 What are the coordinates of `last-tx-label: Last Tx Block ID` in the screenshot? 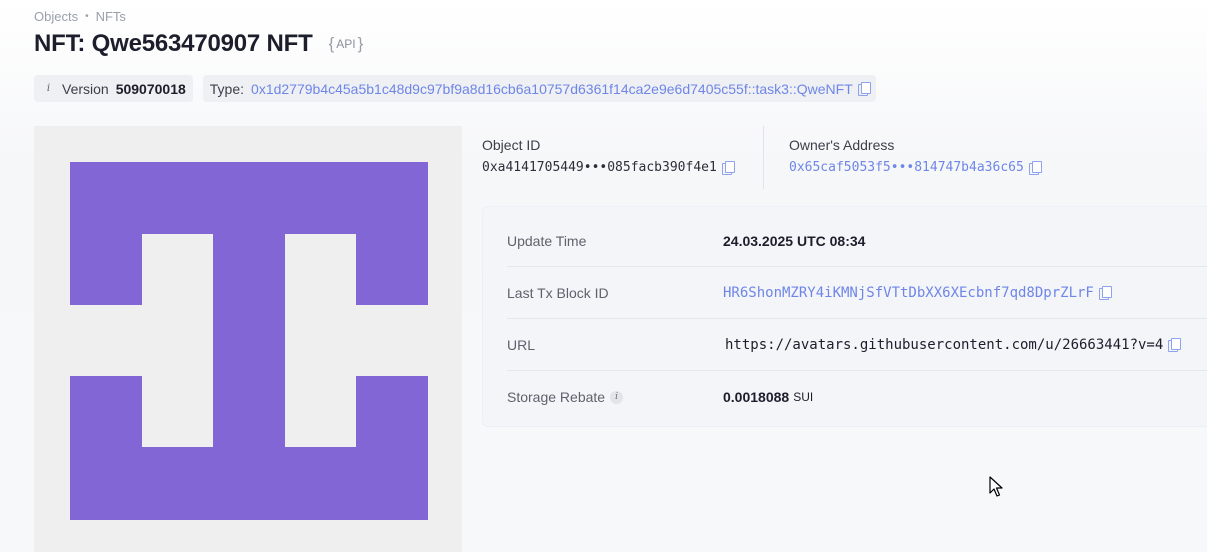 It's located at (558, 292).